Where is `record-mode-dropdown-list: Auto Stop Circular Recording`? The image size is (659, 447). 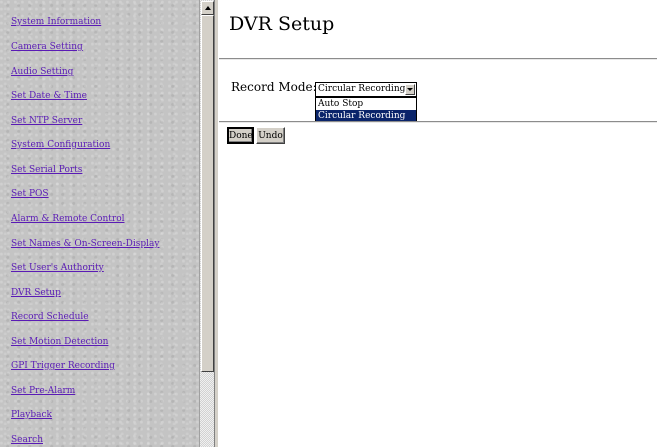
record-mode-dropdown-list: Auto Stop Circular Recording is located at coordinates (366, 110).